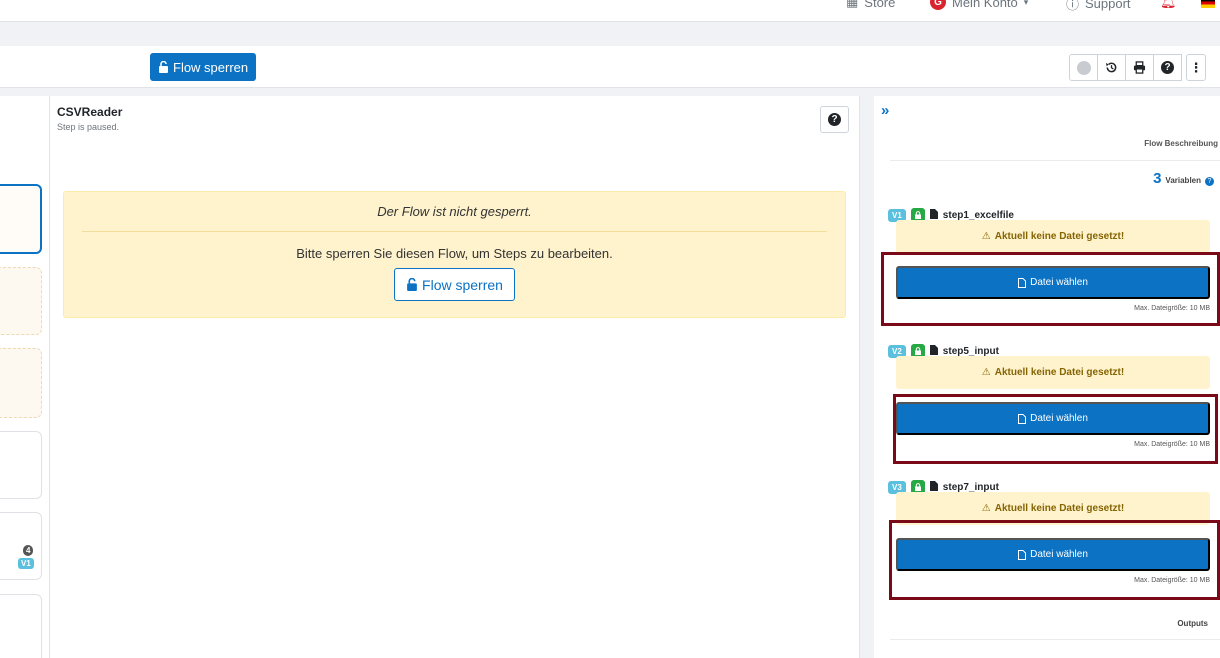 This screenshot has width=1220, height=658. What do you see at coordinates (211, 67) in the screenshot?
I see `lock-flow-label: Flow sperren` at bounding box center [211, 67].